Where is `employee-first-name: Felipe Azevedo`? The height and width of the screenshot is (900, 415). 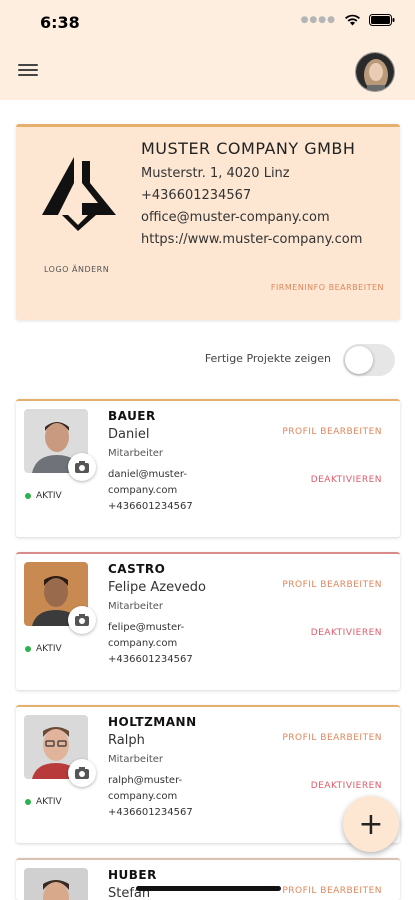 employee-first-name: Felipe Azevedo is located at coordinates (157, 587).